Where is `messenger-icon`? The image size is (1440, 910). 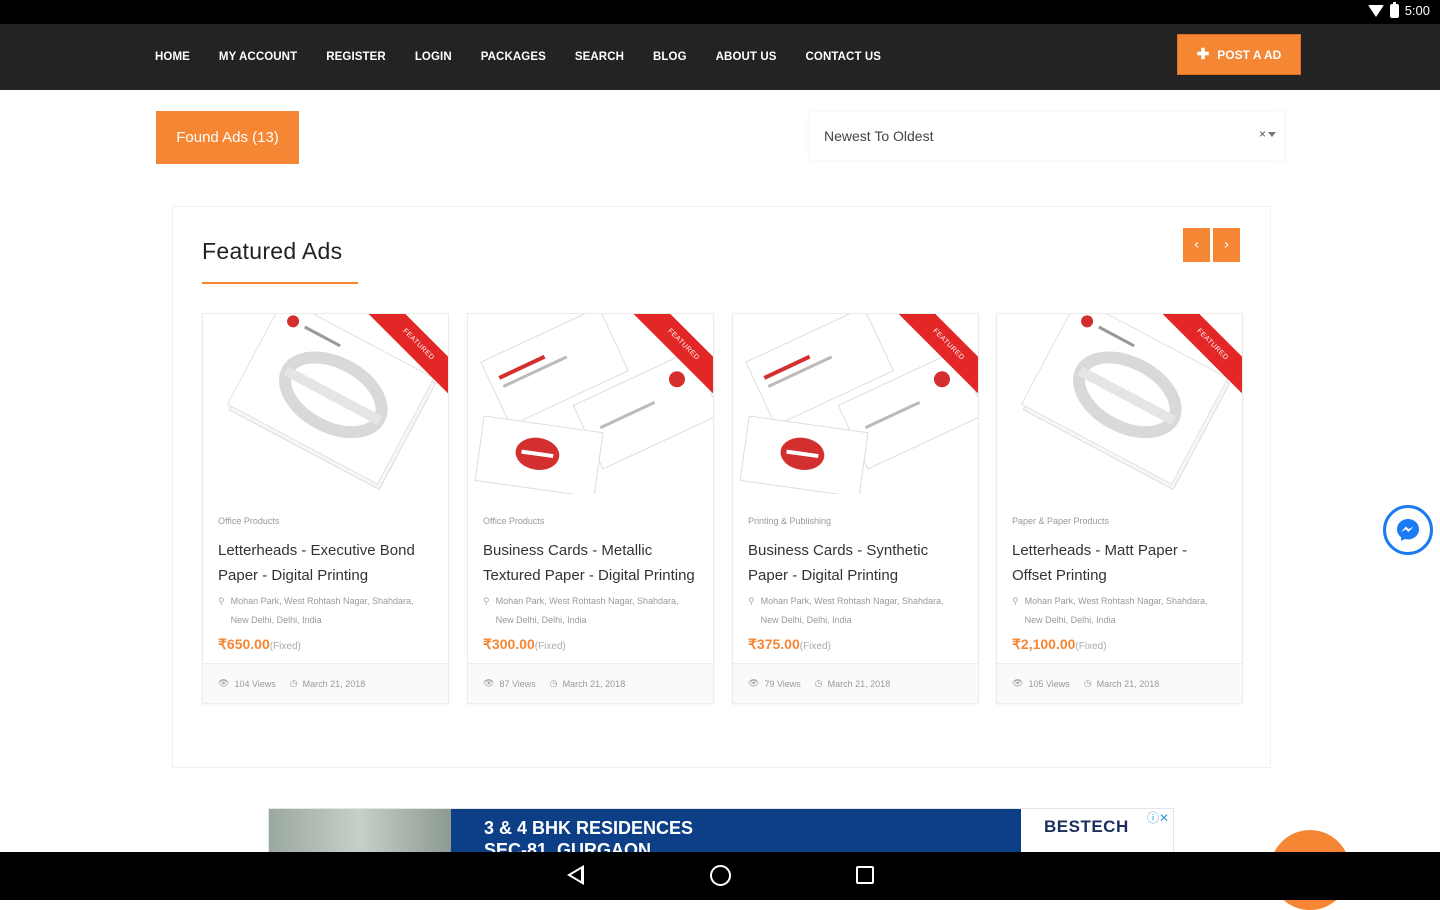 messenger-icon is located at coordinates (1408, 530).